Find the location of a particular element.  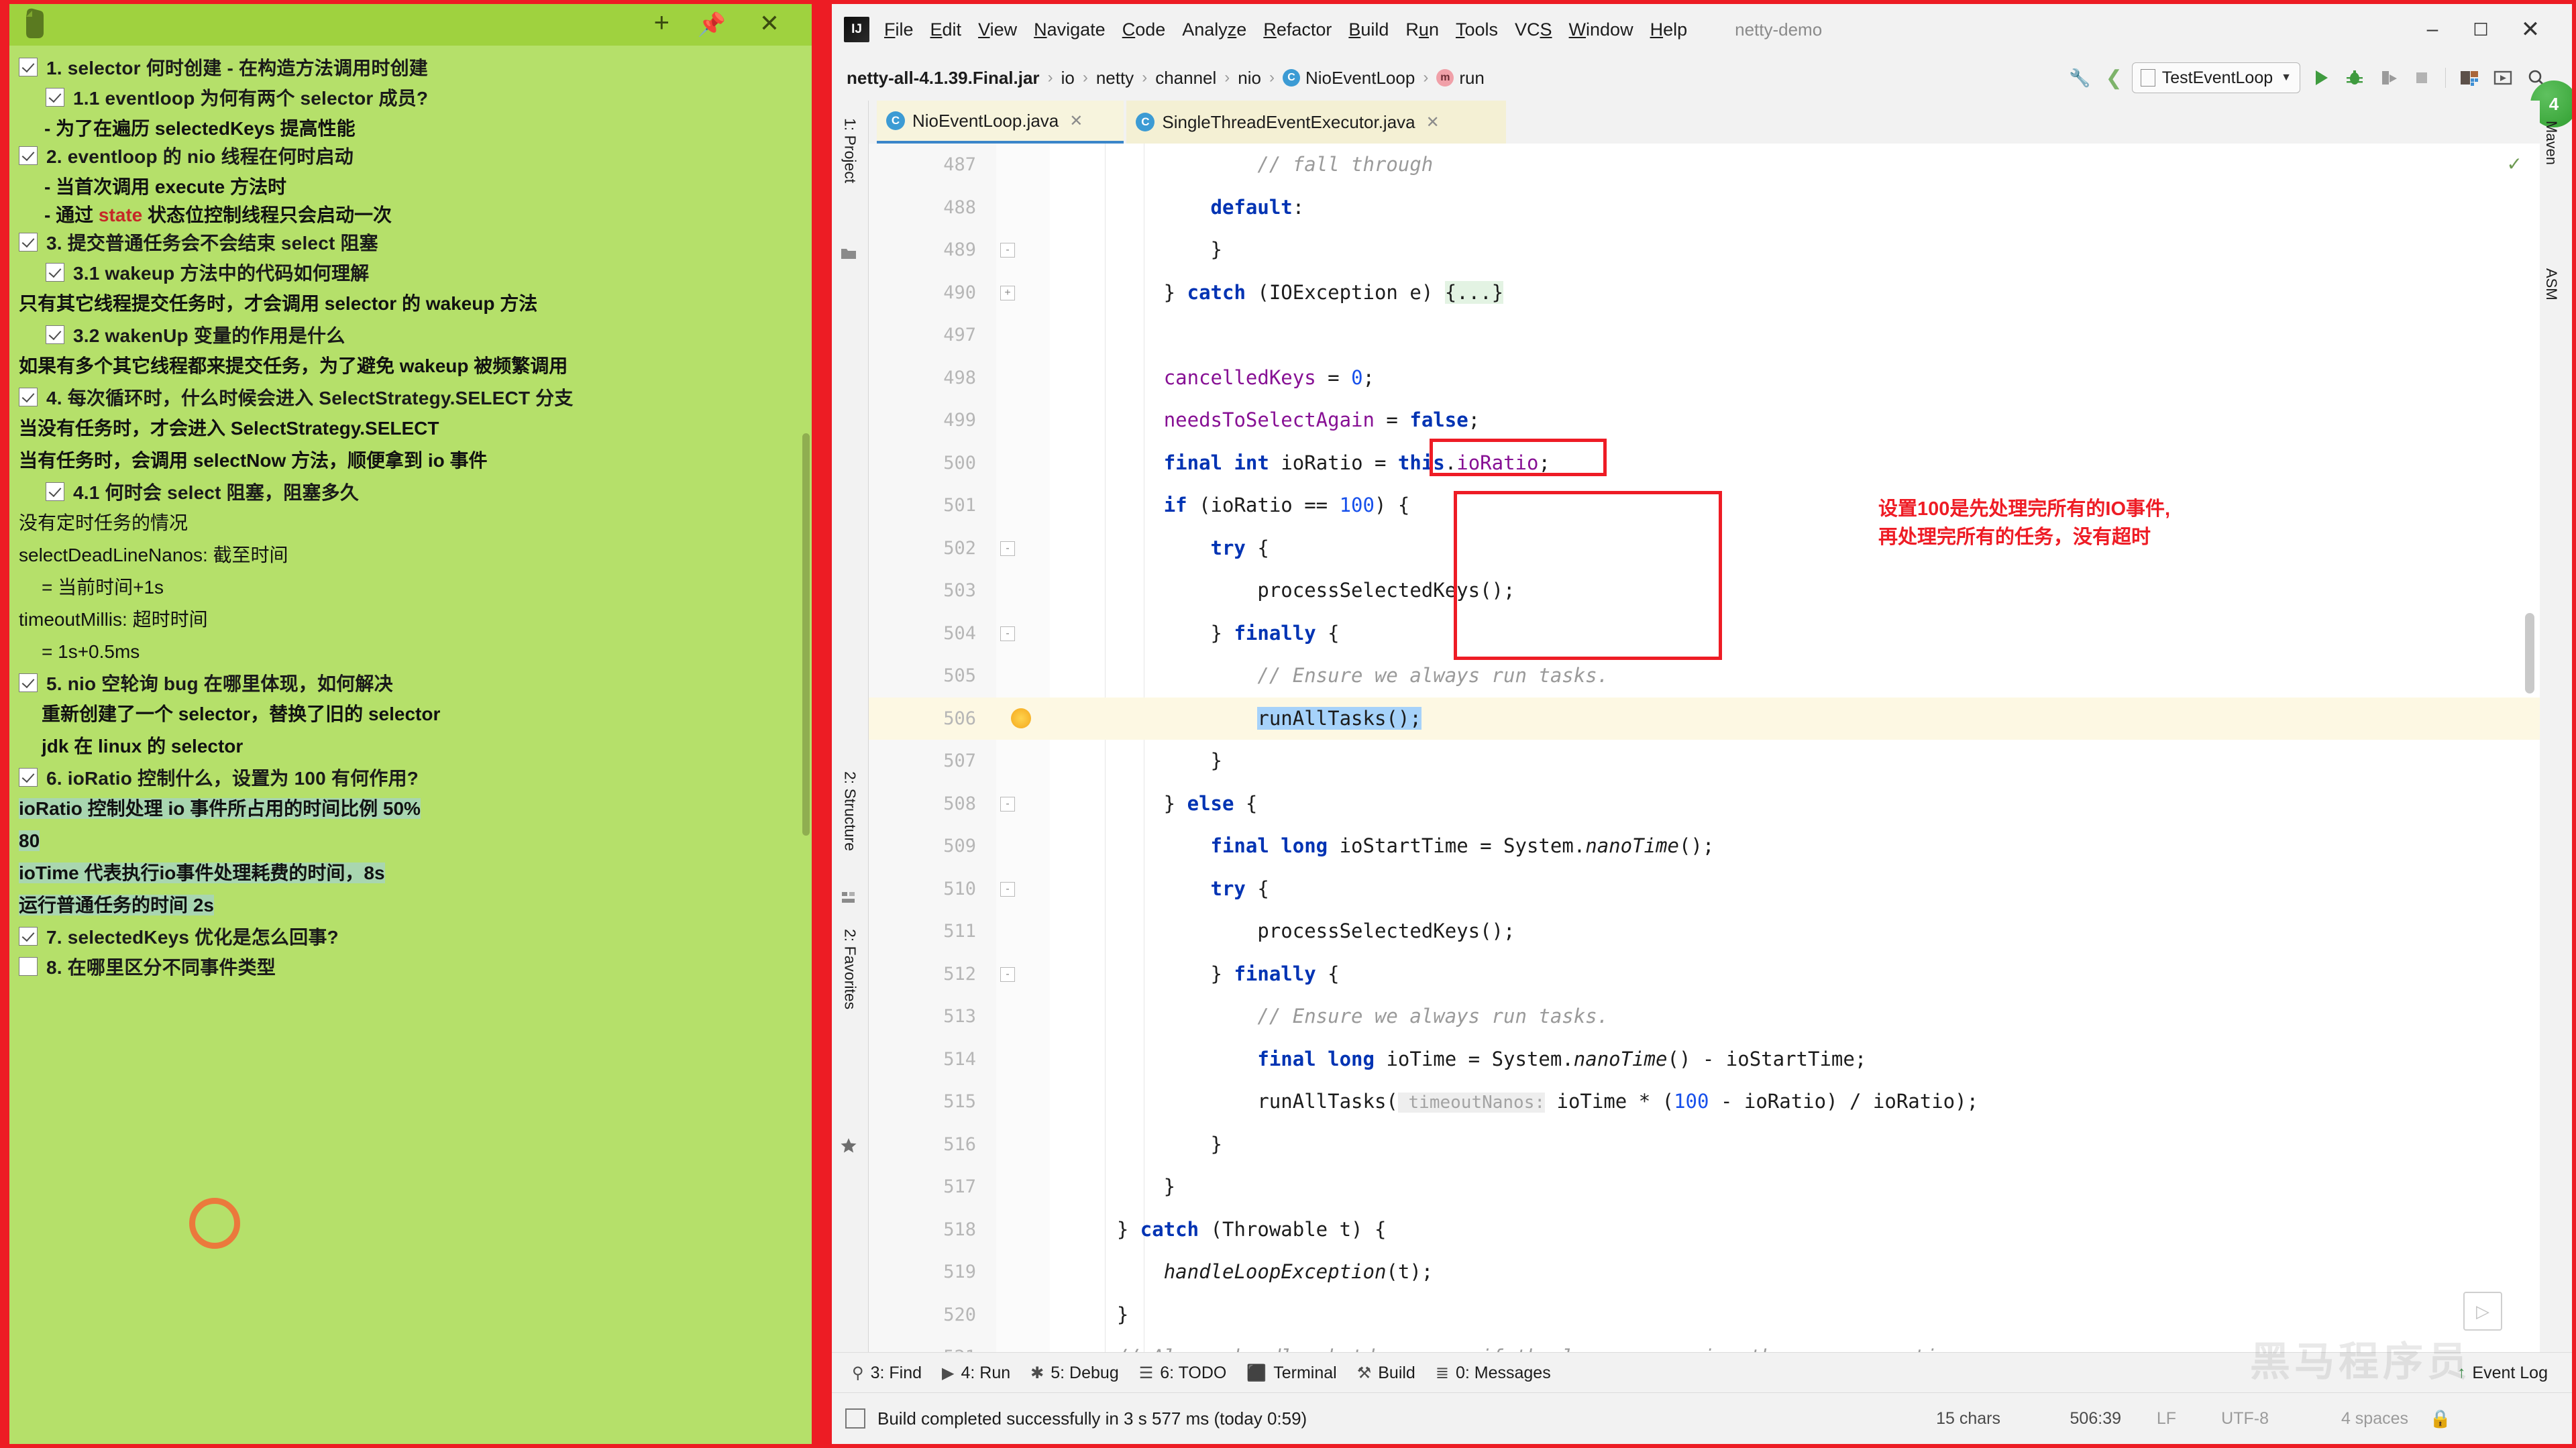

breadcrumb-item: channel is located at coordinates (1185, 78).